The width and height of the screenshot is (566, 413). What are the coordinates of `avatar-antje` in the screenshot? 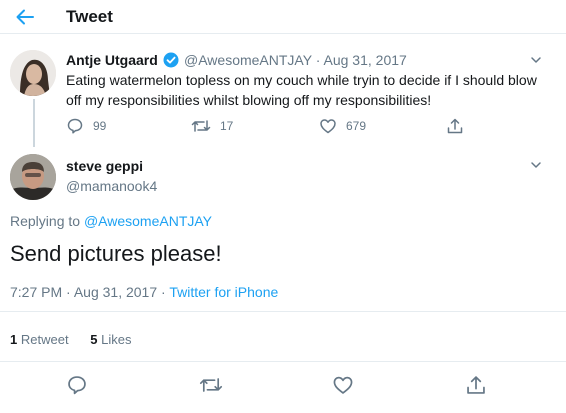 It's located at (33, 73).